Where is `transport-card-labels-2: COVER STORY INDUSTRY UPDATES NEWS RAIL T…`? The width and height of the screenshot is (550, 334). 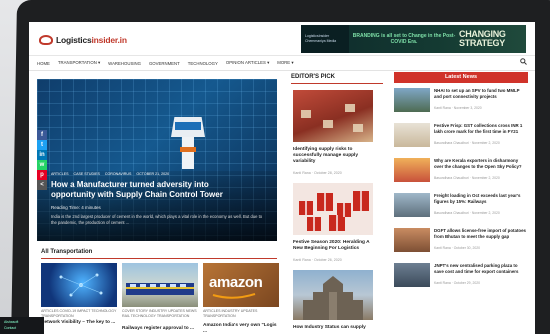
transport-card-labels-2: COVER STORY INDUSTRY UPDATES NEWS RAIL T… is located at coordinates (159, 314).